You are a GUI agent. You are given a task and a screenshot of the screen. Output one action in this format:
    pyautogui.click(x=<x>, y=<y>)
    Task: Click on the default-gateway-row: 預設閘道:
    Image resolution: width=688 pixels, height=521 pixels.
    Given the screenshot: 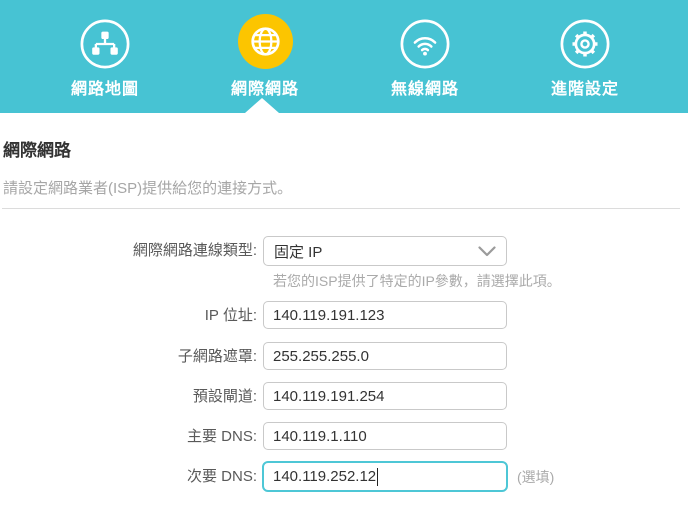 What is the action you would take?
    pyautogui.click(x=344, y=397)
    